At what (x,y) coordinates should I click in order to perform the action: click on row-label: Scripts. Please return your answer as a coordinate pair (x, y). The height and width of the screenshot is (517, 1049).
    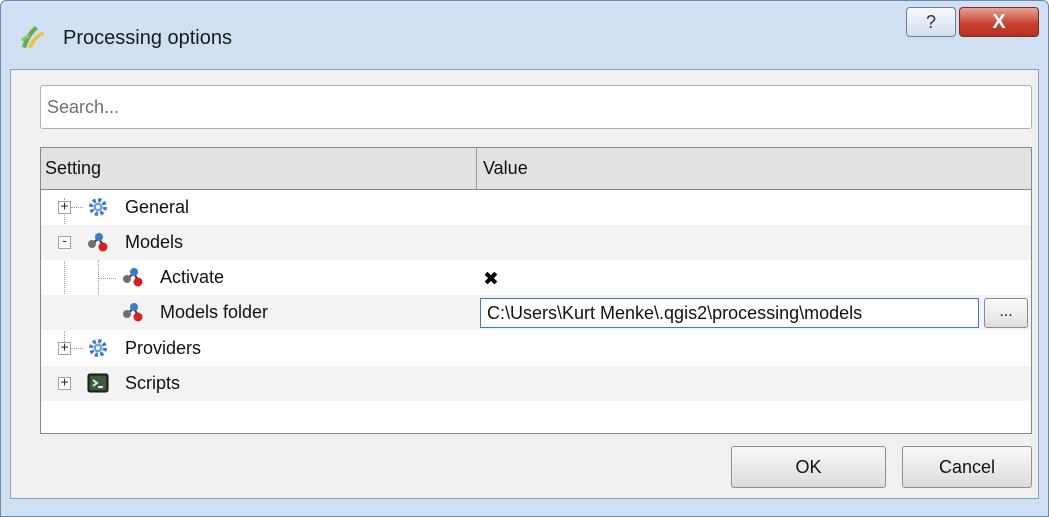
    Looking at the image, I should click on (153, 383).